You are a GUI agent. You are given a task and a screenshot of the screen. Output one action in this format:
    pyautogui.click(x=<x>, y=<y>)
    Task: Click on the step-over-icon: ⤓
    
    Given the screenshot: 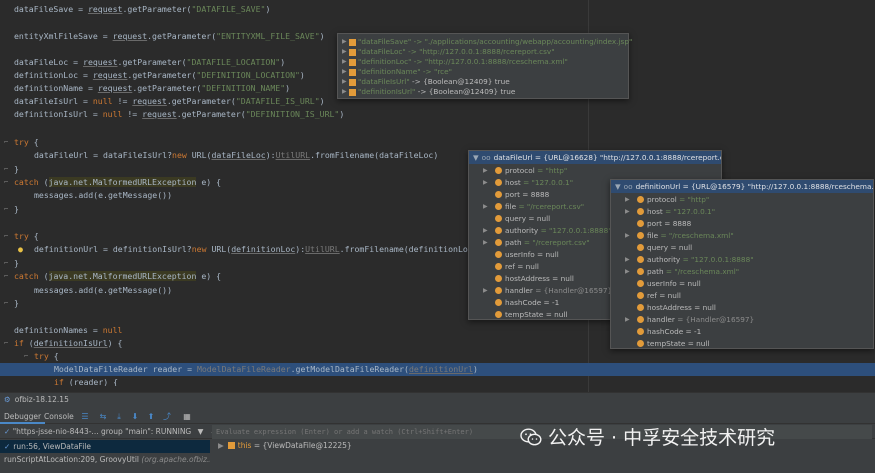 What is the action you would take?
    pyautogui.click(x=119, y=416)
    